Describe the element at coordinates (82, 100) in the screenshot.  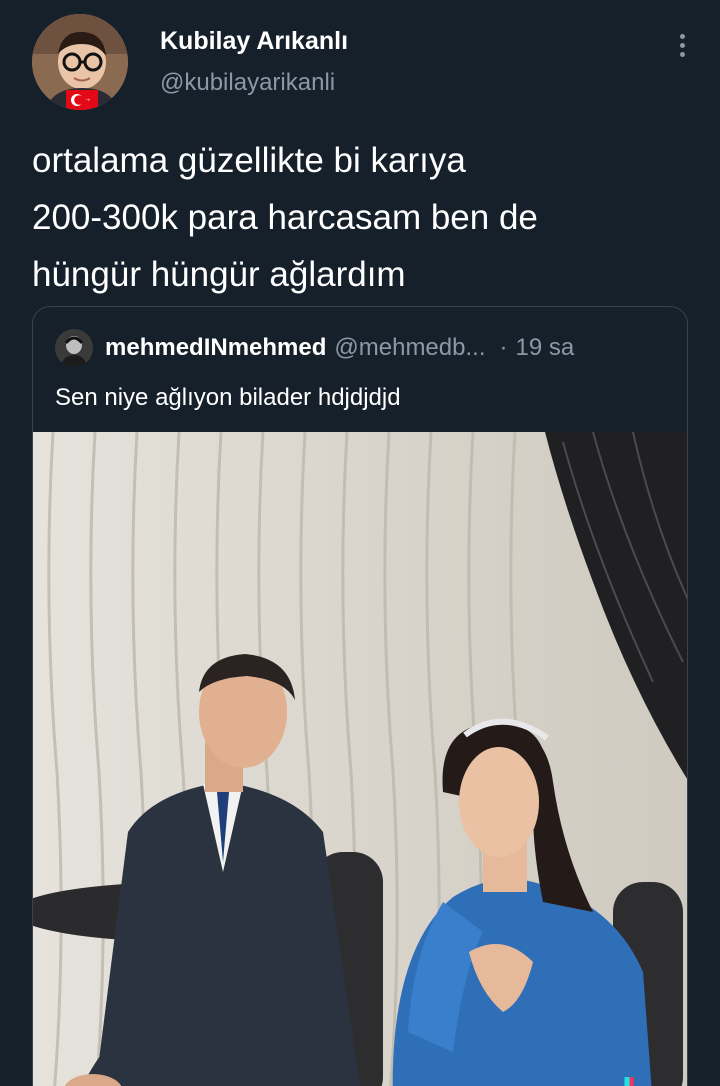
I see `turkish-flag-icon` at that location.